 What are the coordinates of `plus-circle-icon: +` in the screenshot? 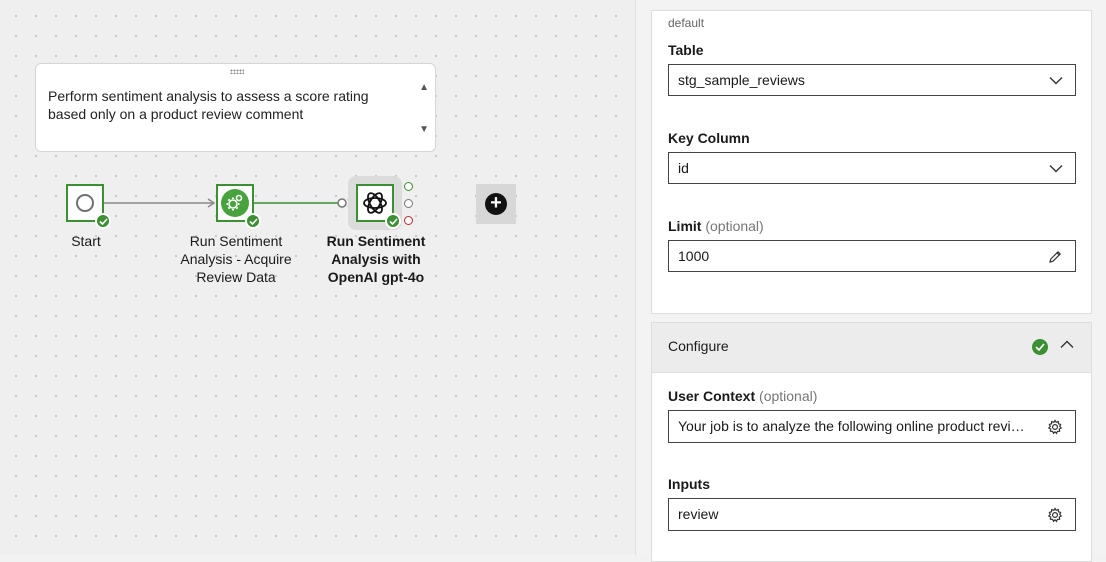 It's located at (496, 204).